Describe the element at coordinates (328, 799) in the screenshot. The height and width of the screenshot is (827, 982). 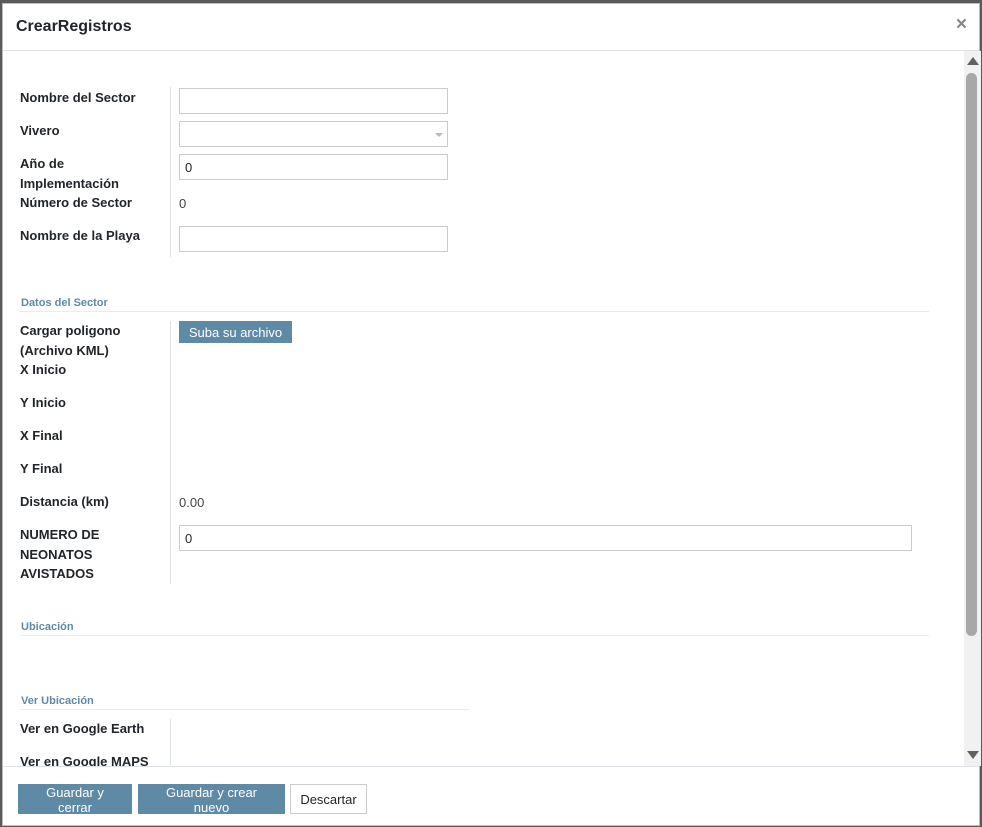
I see `discard-button: Descartar` at that location.